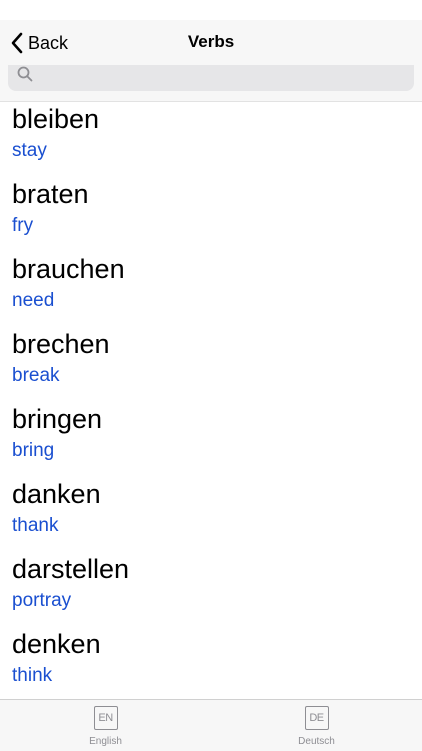  Describe the element at coordinates (223, 78) in the screenshot. I see `search-input` at that location.